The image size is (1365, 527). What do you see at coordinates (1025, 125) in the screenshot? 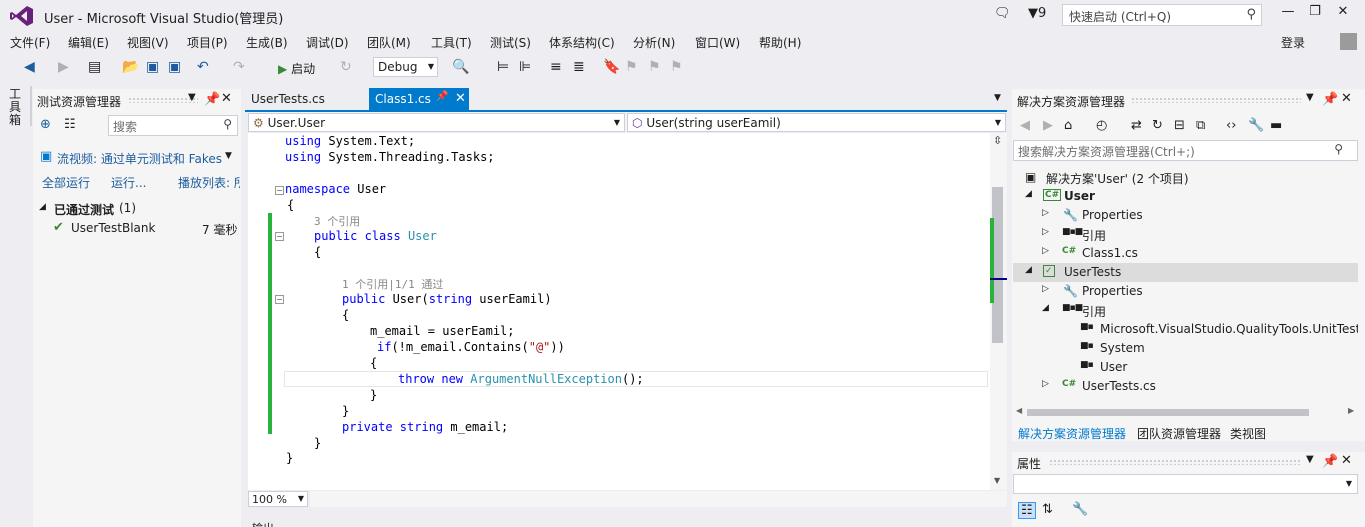
I see `back-icon: ◀` at bounding box center [1025, 125].